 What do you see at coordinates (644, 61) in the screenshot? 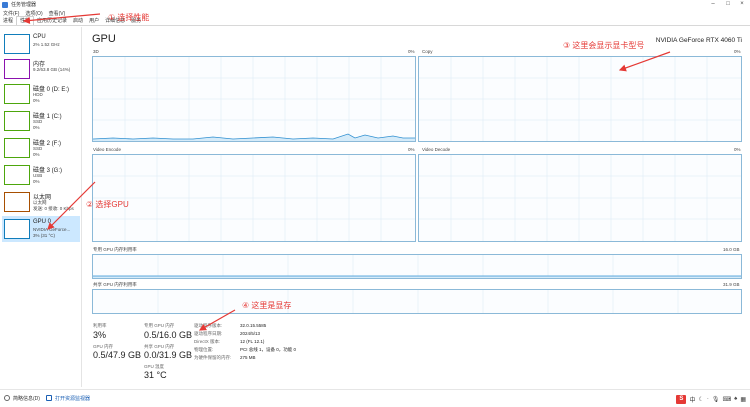
I see `arrow-to-gpu-model` at bounding box center [644, 61].